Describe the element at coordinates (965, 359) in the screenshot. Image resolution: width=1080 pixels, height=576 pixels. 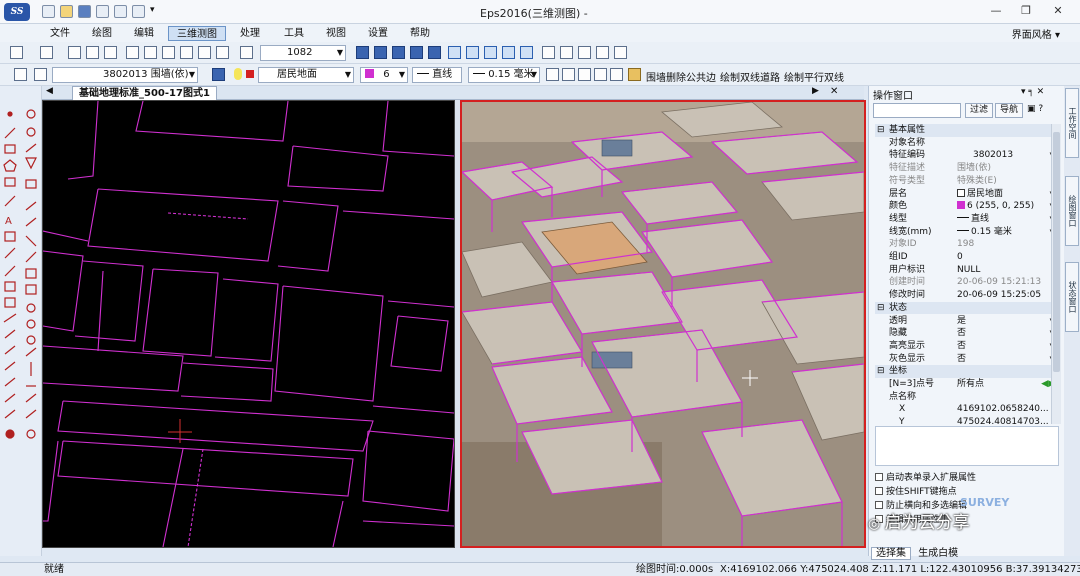
I see `row-gray: 灰色显示否▼` at that location.